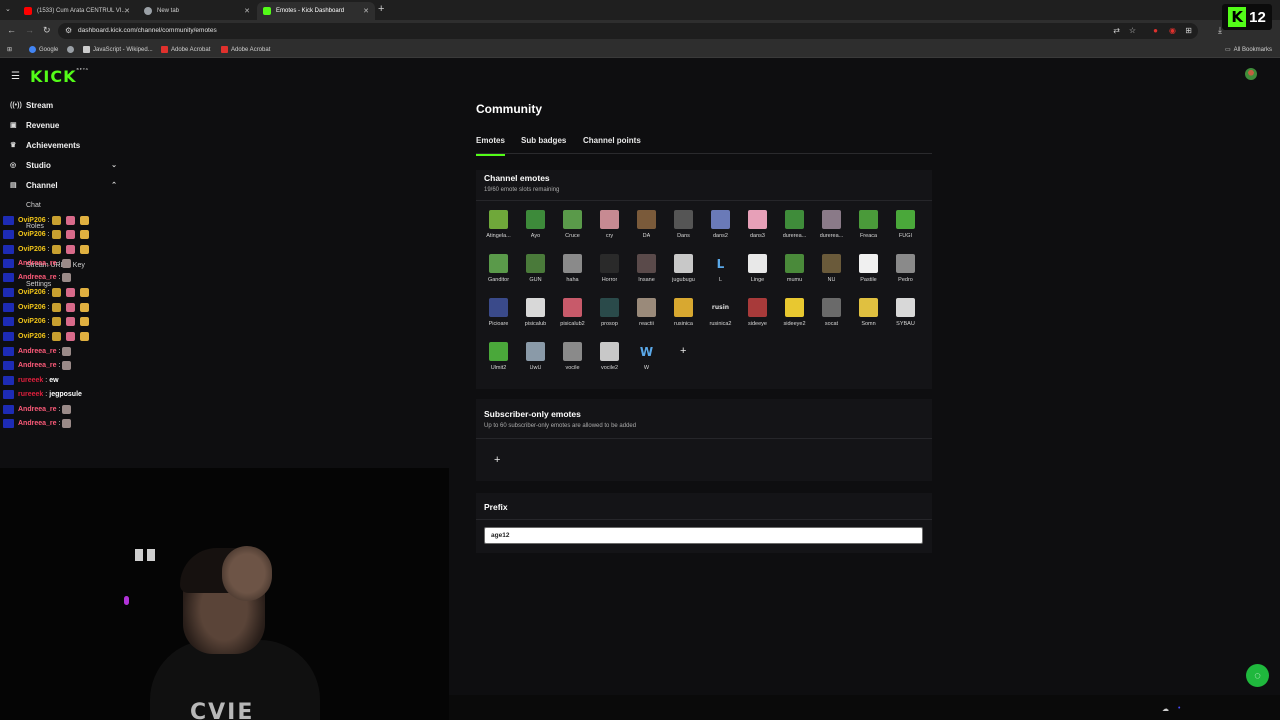  Describe the element at coordinates (1251, 74) in the screenshot. I see `user-avatar` at that location.